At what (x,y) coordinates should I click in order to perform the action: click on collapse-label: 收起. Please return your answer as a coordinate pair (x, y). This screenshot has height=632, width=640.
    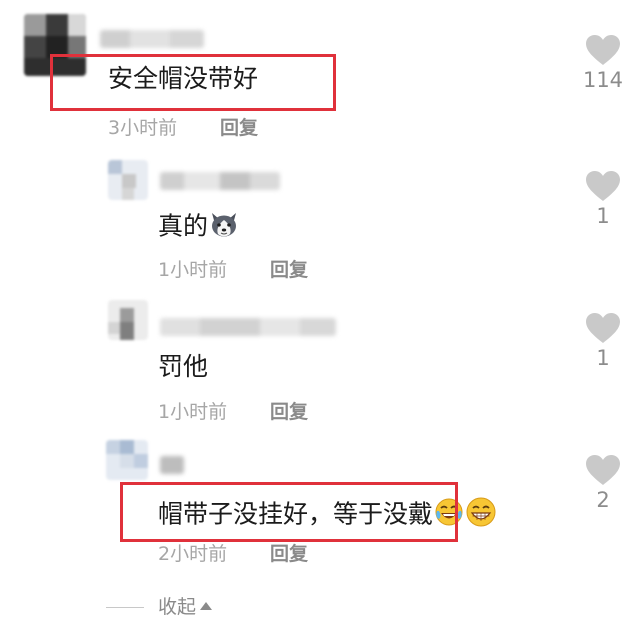
    Looking at the image, I should click on (177, 607).